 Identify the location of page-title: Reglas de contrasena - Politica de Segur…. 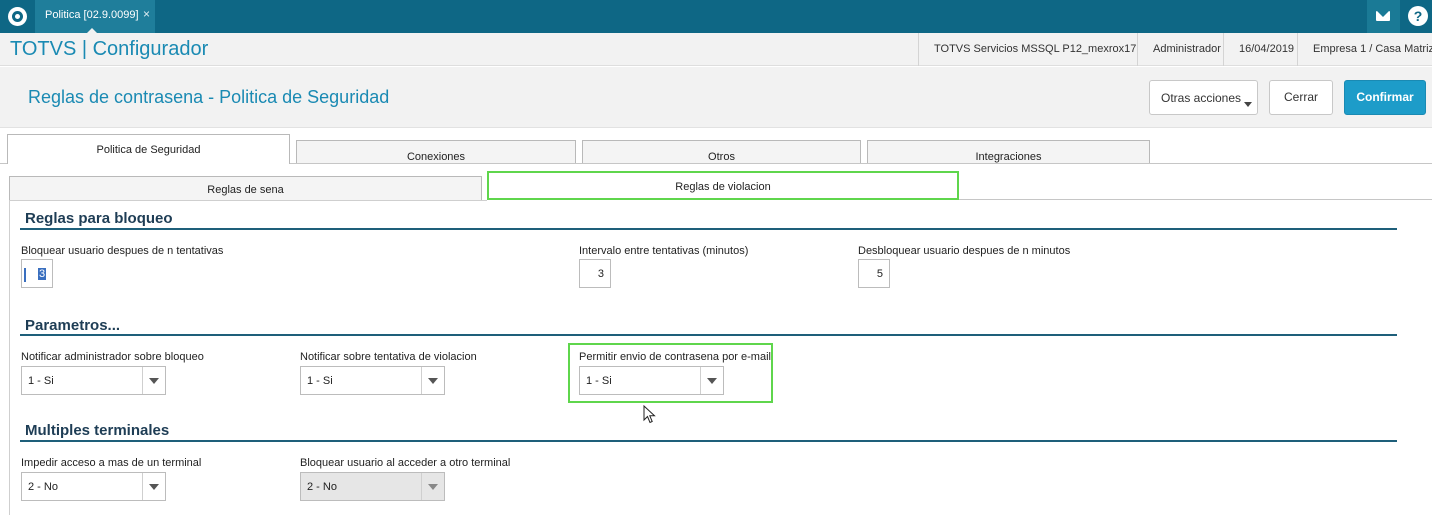
(209, 97).